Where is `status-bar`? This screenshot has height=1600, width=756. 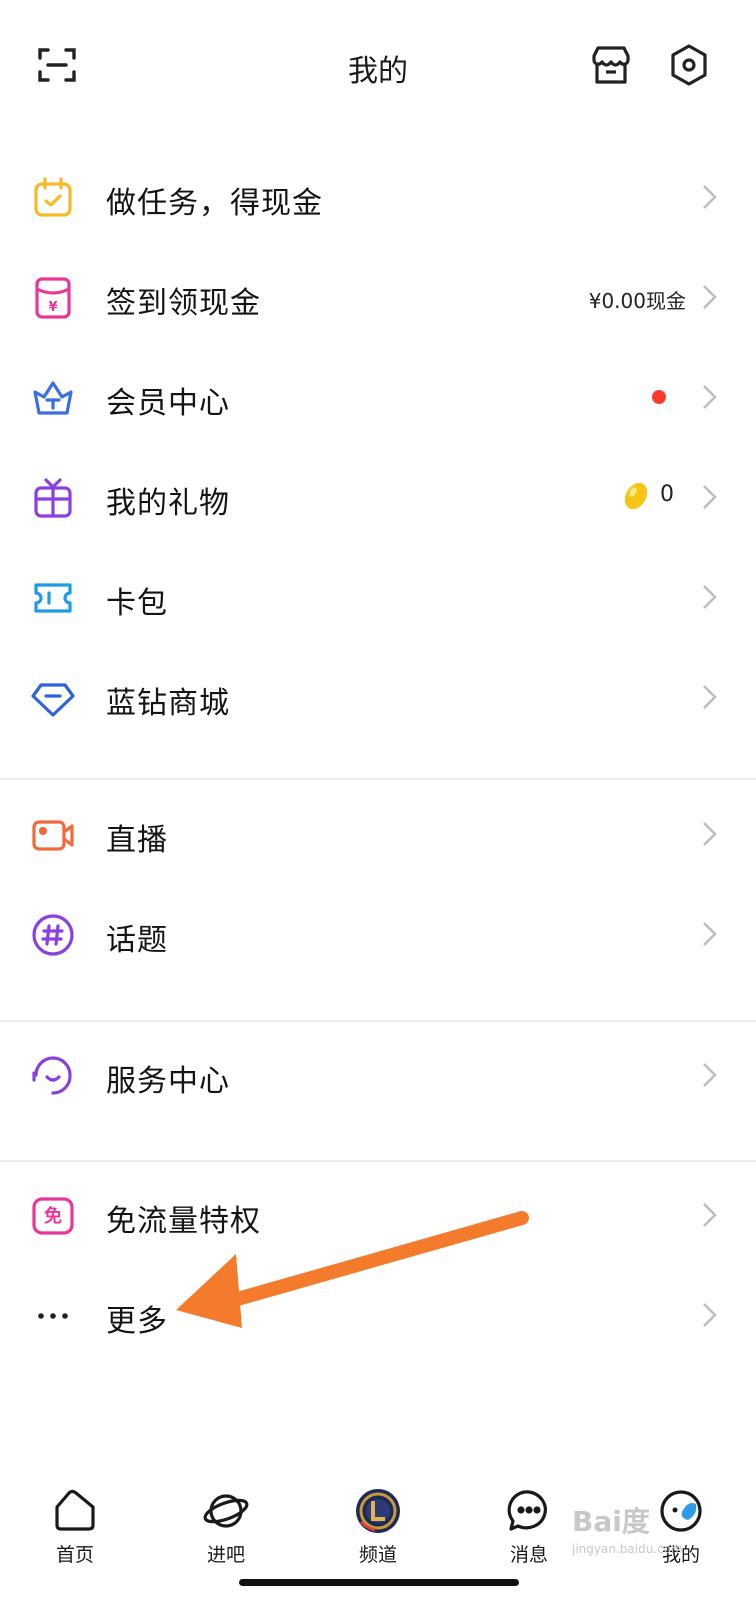 status-bar is located at coordinates (378, 8).